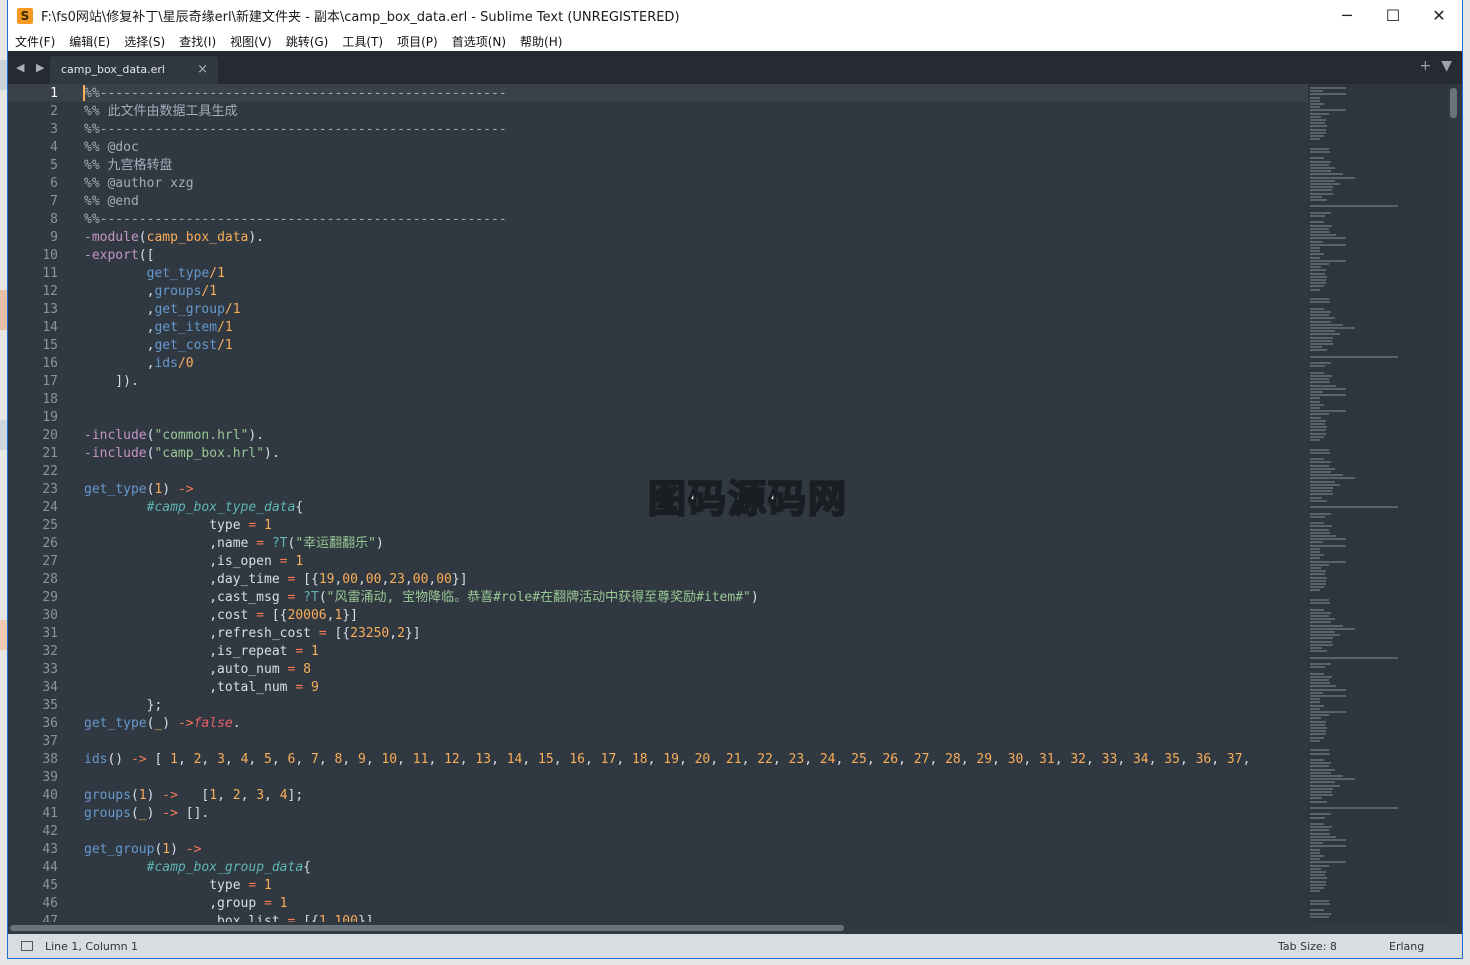  What do you see at coordinates (541, 41) in the screenshot?
I see `menu-help: 帮助(H)` at bounding box center [541, 41].